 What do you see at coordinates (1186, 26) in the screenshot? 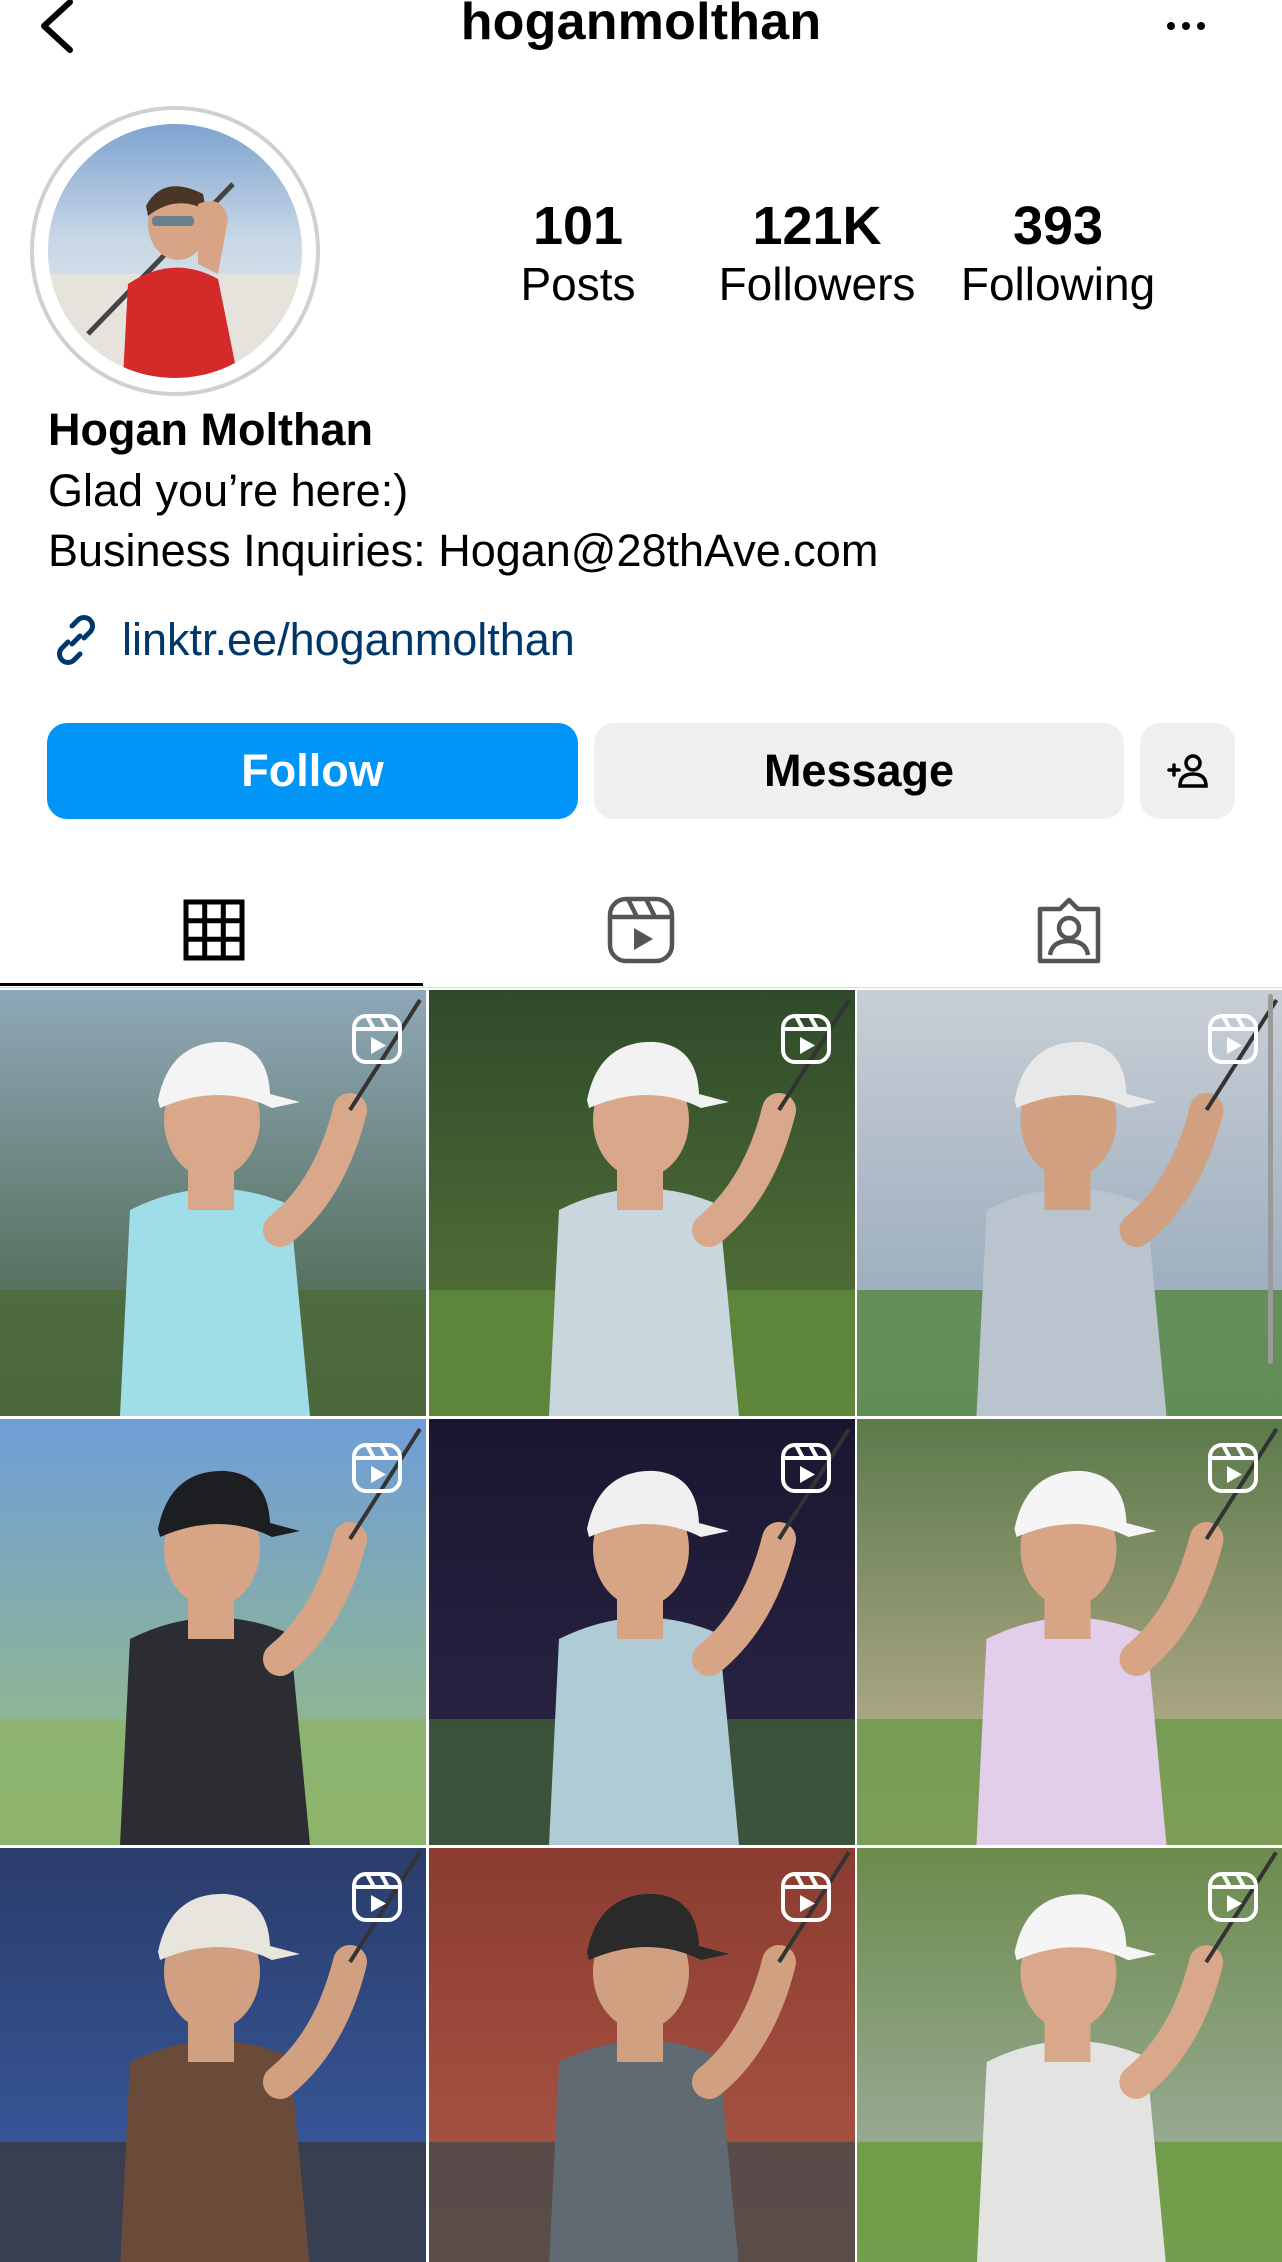
I see `more-options-button` at bounding box center [1186, 26].